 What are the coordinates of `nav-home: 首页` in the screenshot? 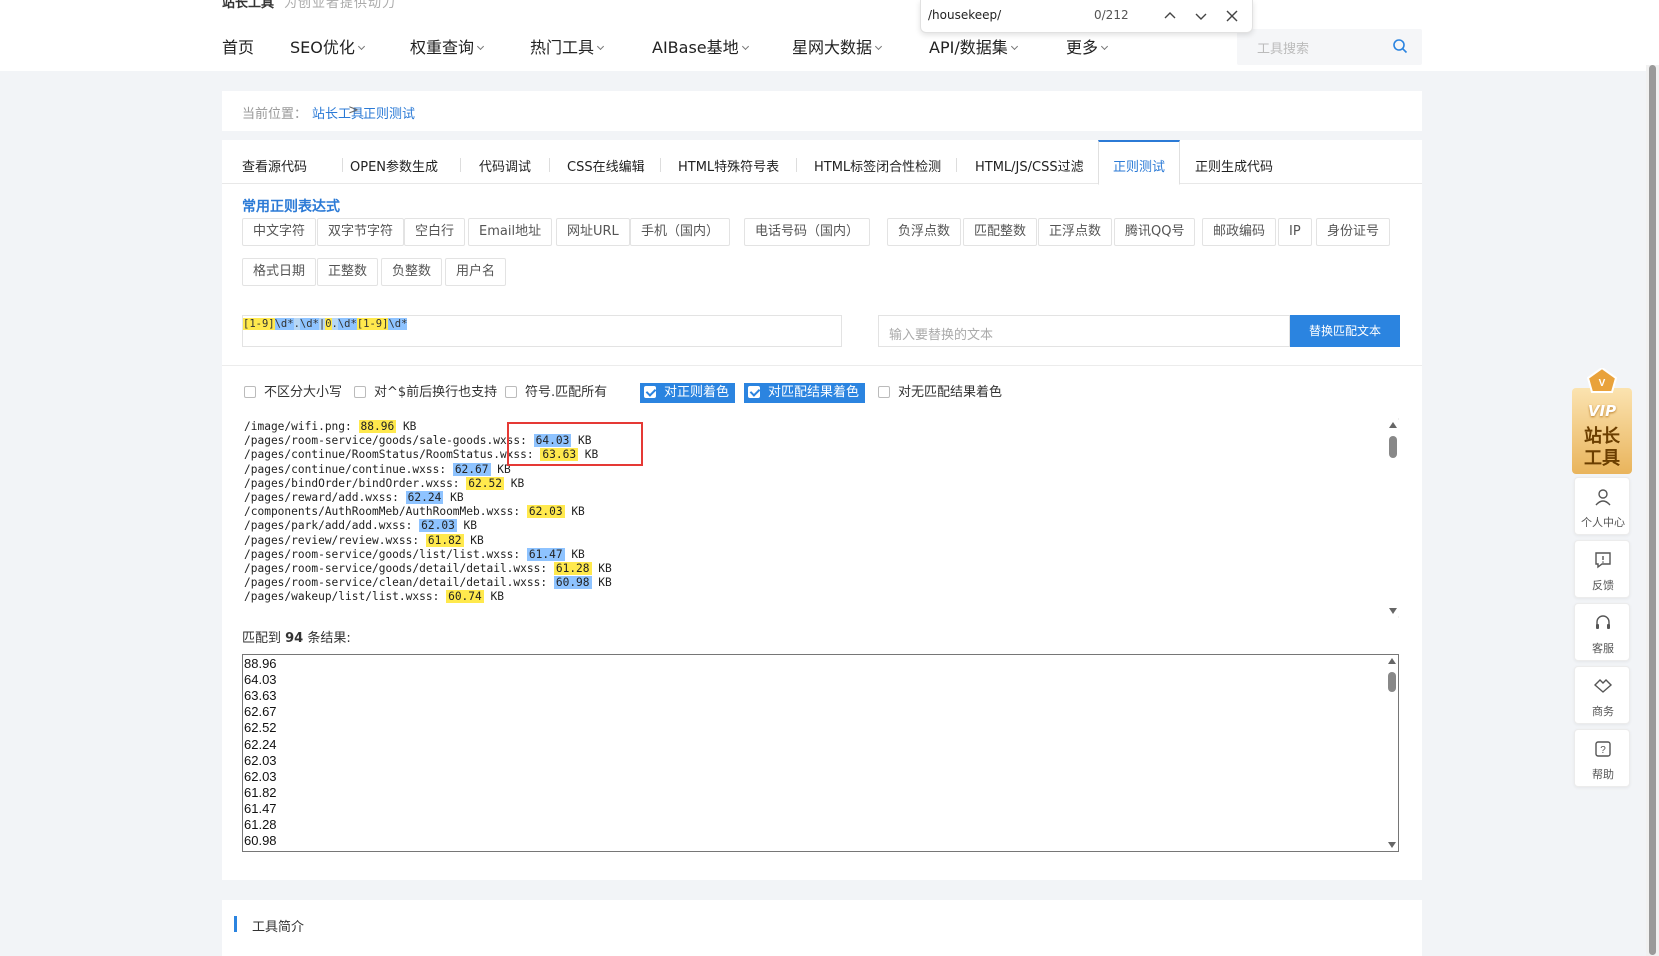 It's located at (238, 46).